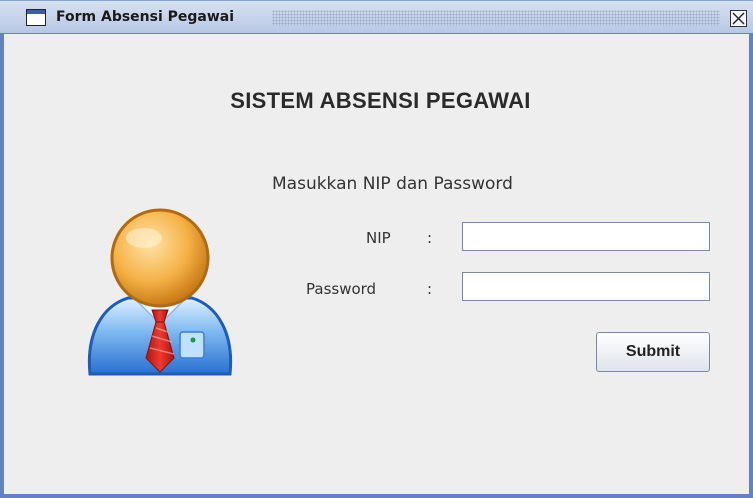 The width and height of the screenshot is (753, 498). Describe the element at coordinates (36, 17) in the screenshot. I see `window-icon` at that location.